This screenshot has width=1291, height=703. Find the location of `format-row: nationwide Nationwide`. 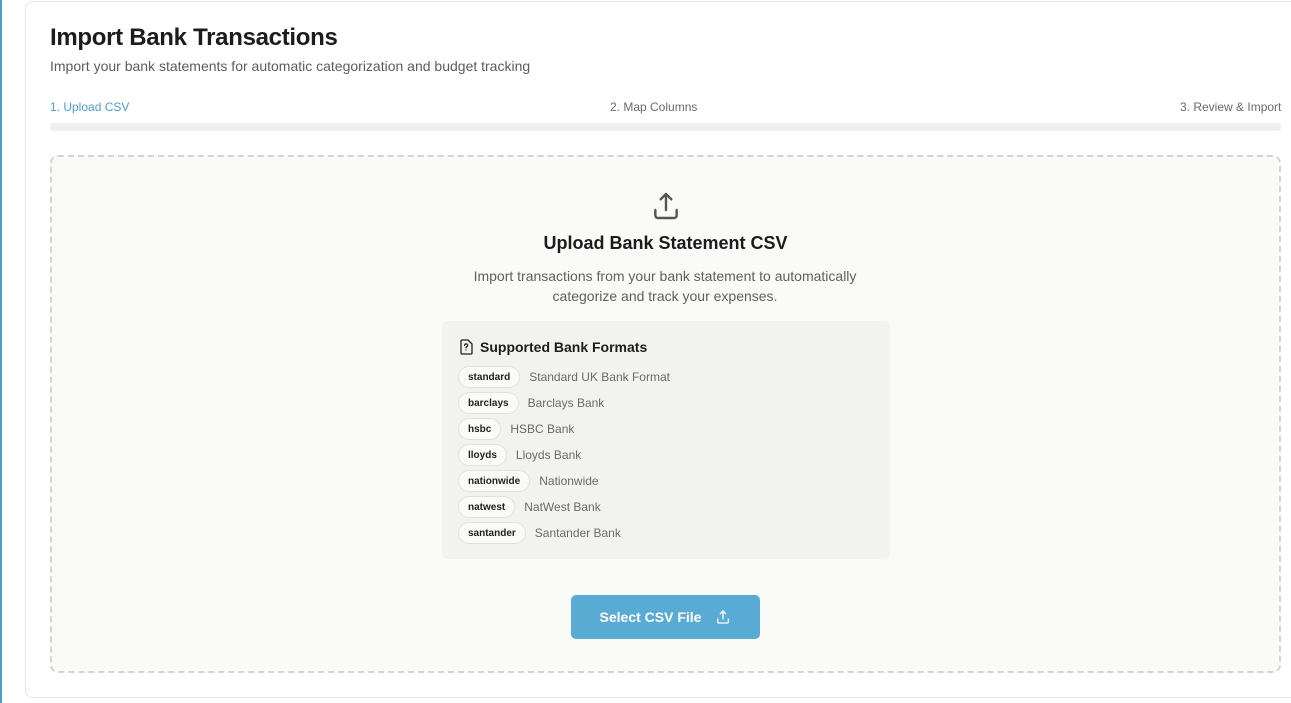

format-row: nationwide Nationwide is located at coordinates (528, 481).